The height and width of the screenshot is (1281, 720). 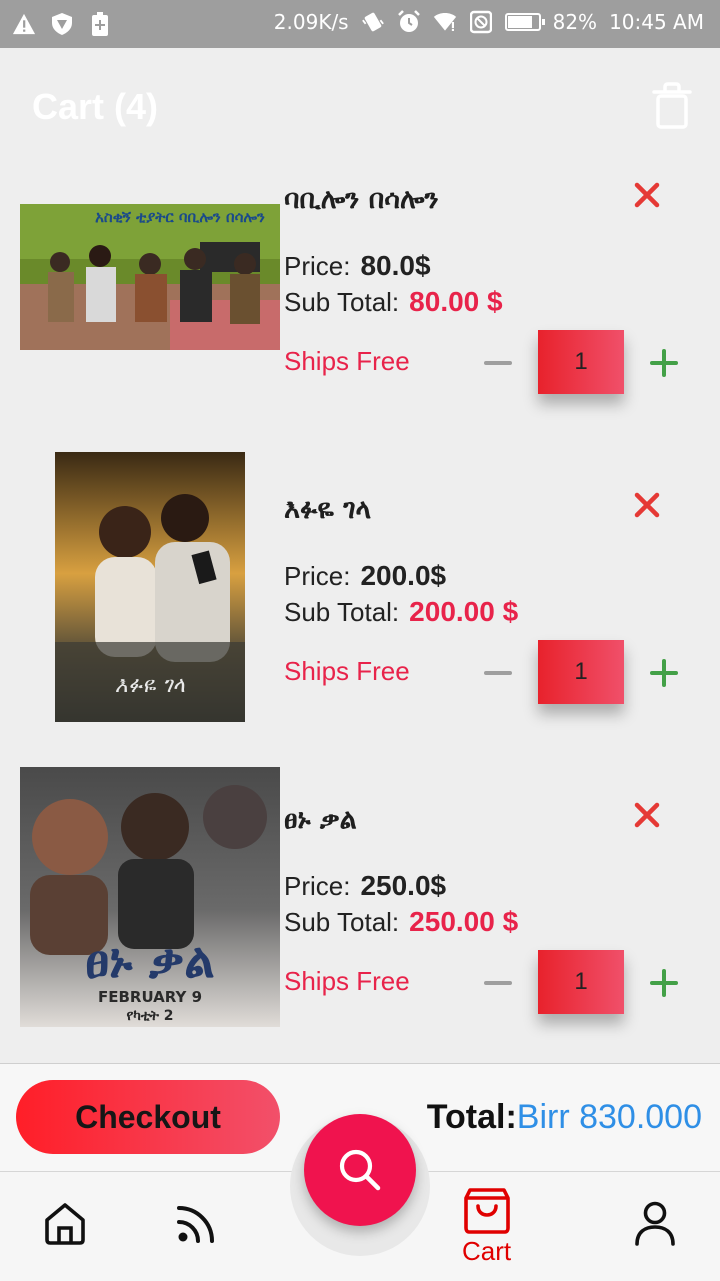 I want to click on price-value: 250.0$, so click(x=403, y=885).